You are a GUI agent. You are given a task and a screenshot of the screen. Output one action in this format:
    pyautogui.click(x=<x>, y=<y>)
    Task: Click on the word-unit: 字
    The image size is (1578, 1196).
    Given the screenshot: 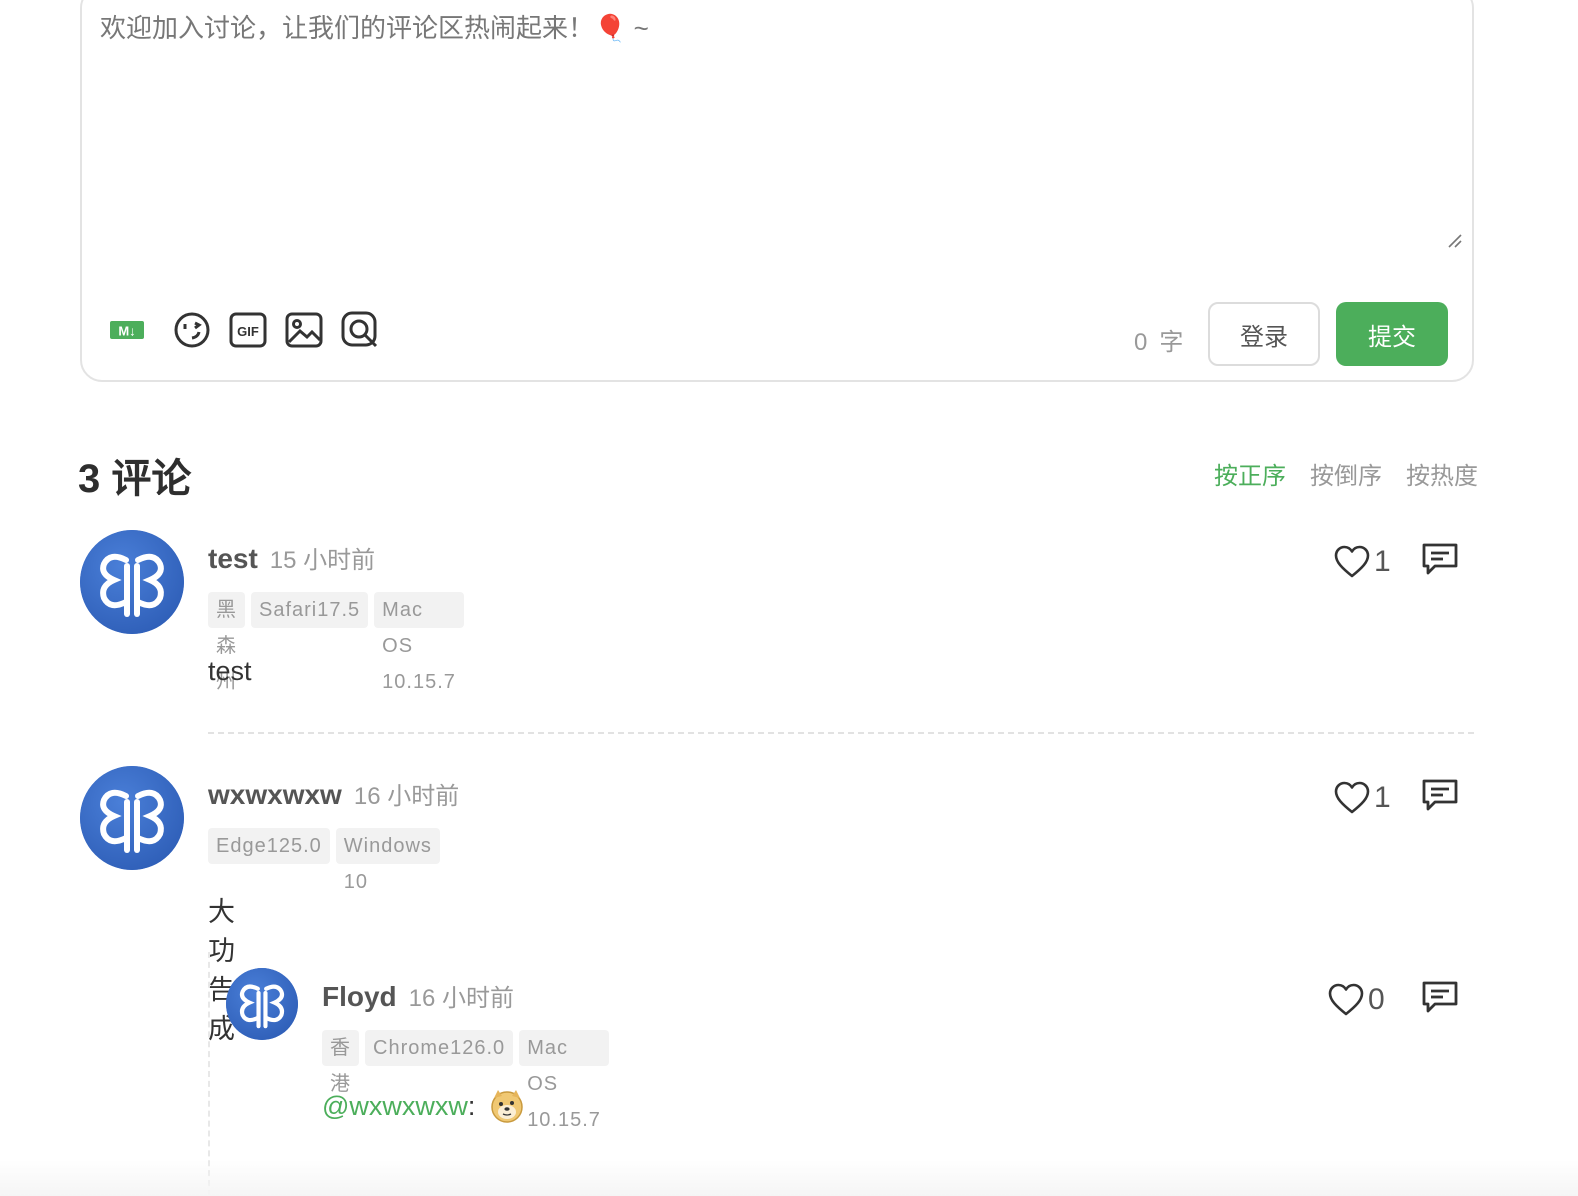 What is the action you would take?
    pyautogui.click(x=1172, y=342)
    